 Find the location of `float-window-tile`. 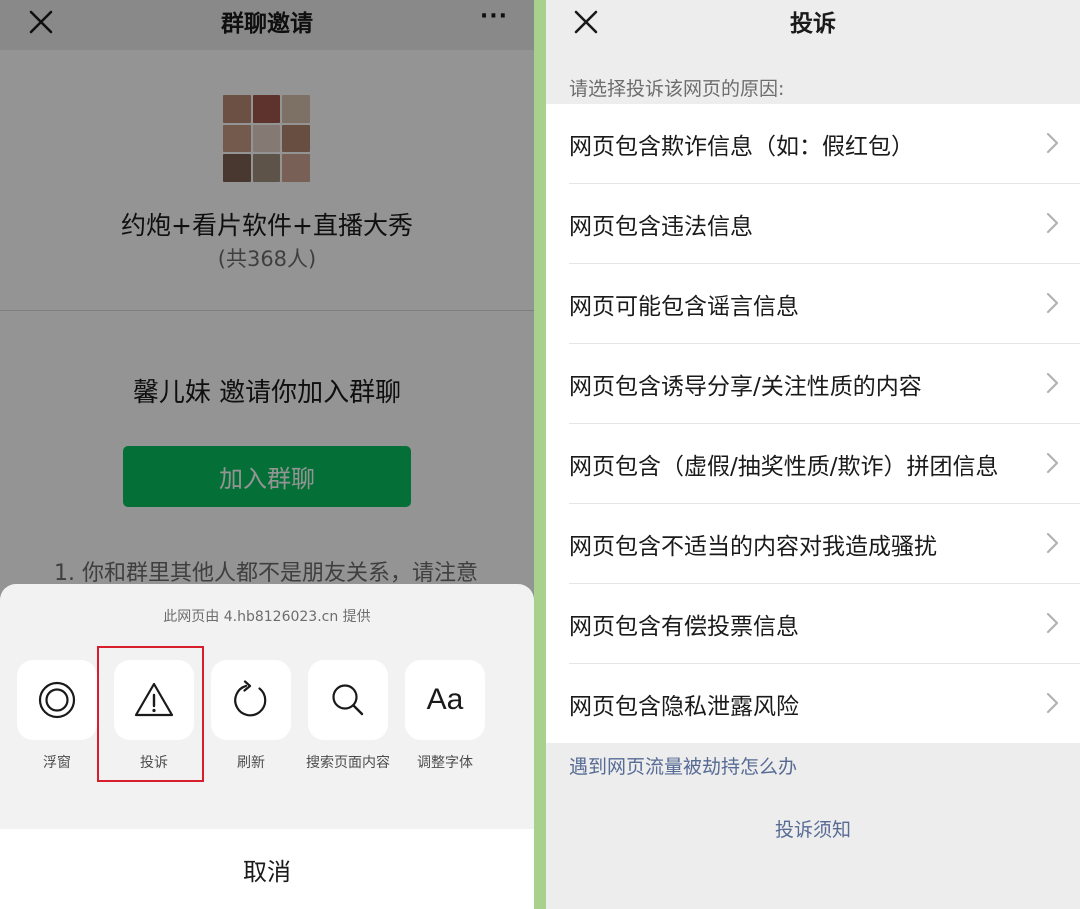

float-window-tile is located at coordinates (57, 700).